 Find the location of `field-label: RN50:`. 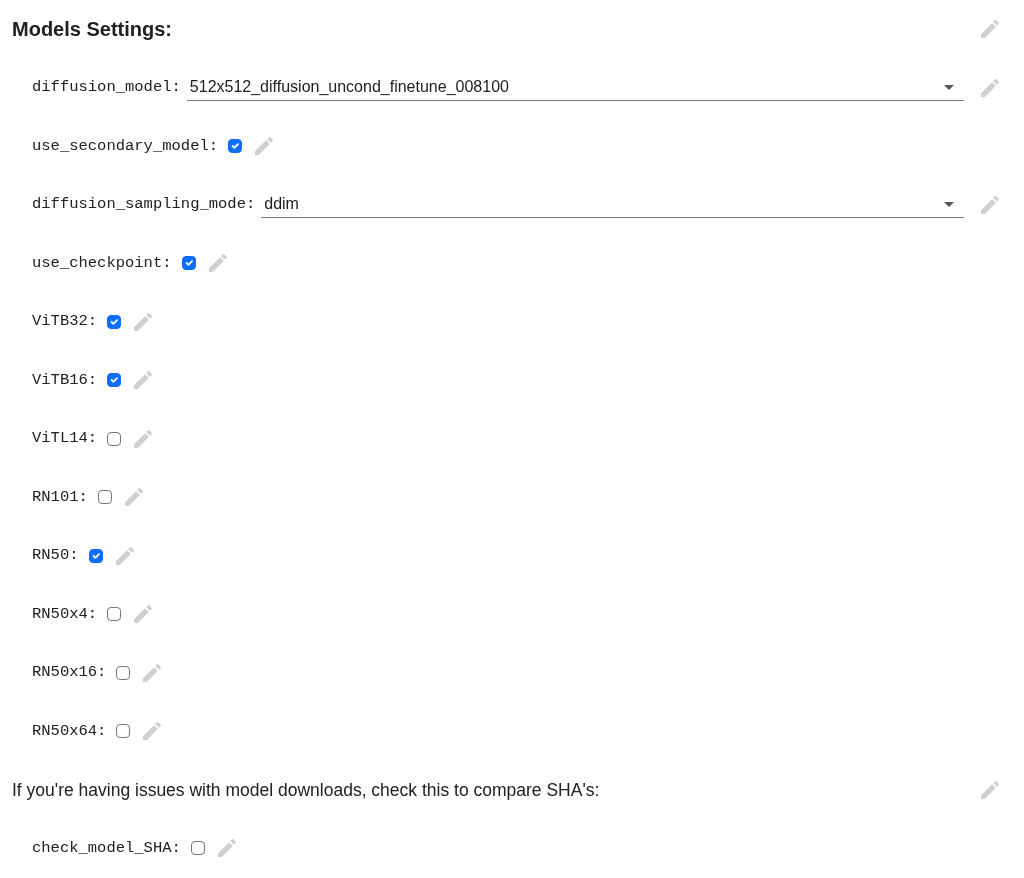

field-label: RN50: is located at coordinates (55, 556).